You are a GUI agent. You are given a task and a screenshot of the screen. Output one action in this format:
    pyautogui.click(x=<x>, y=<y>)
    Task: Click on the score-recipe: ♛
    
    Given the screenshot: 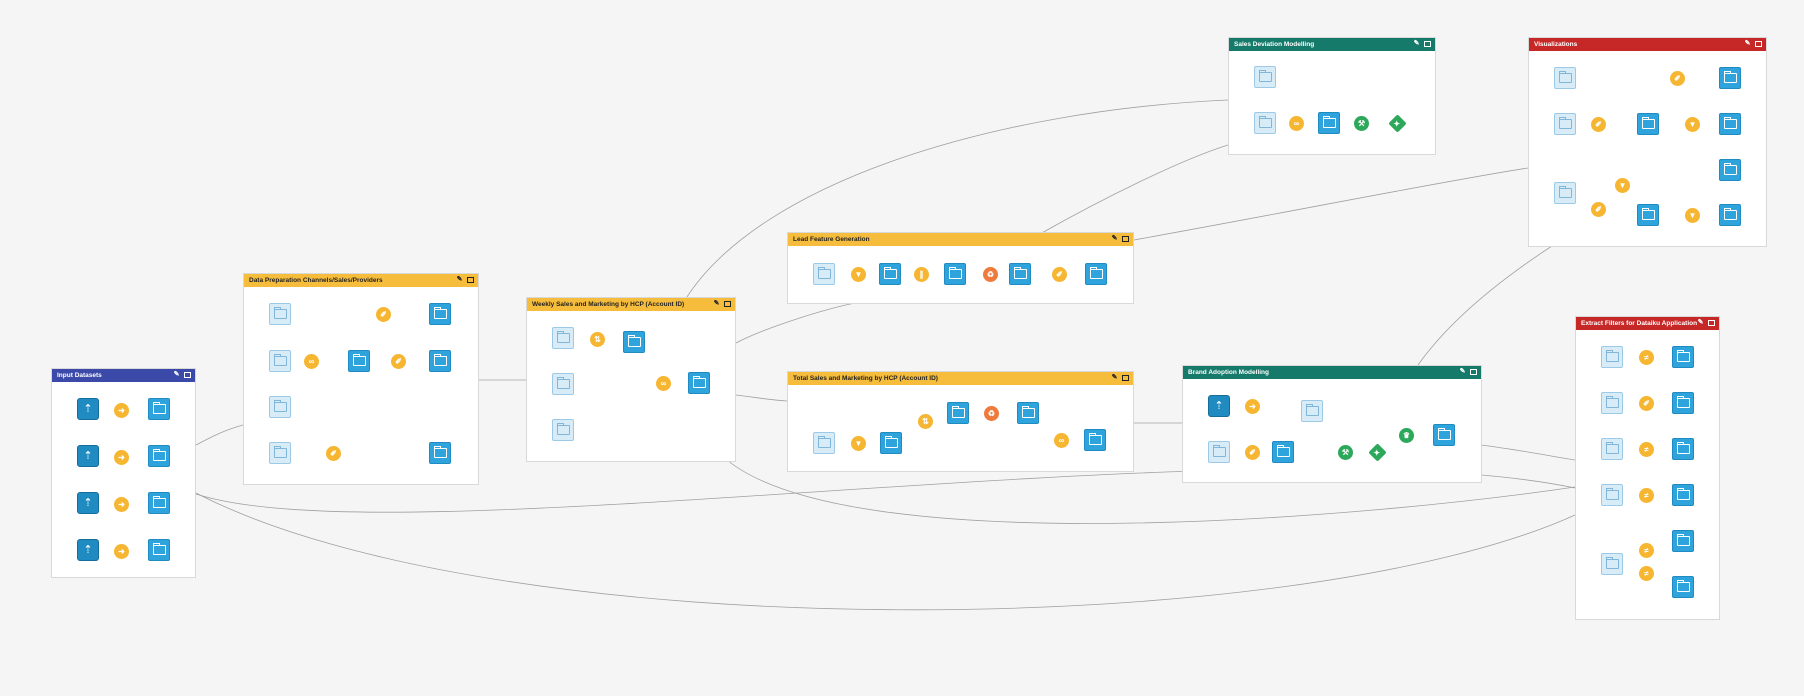 What is the action you would take?
    pyautogui.click(x=1406, y=435)
    